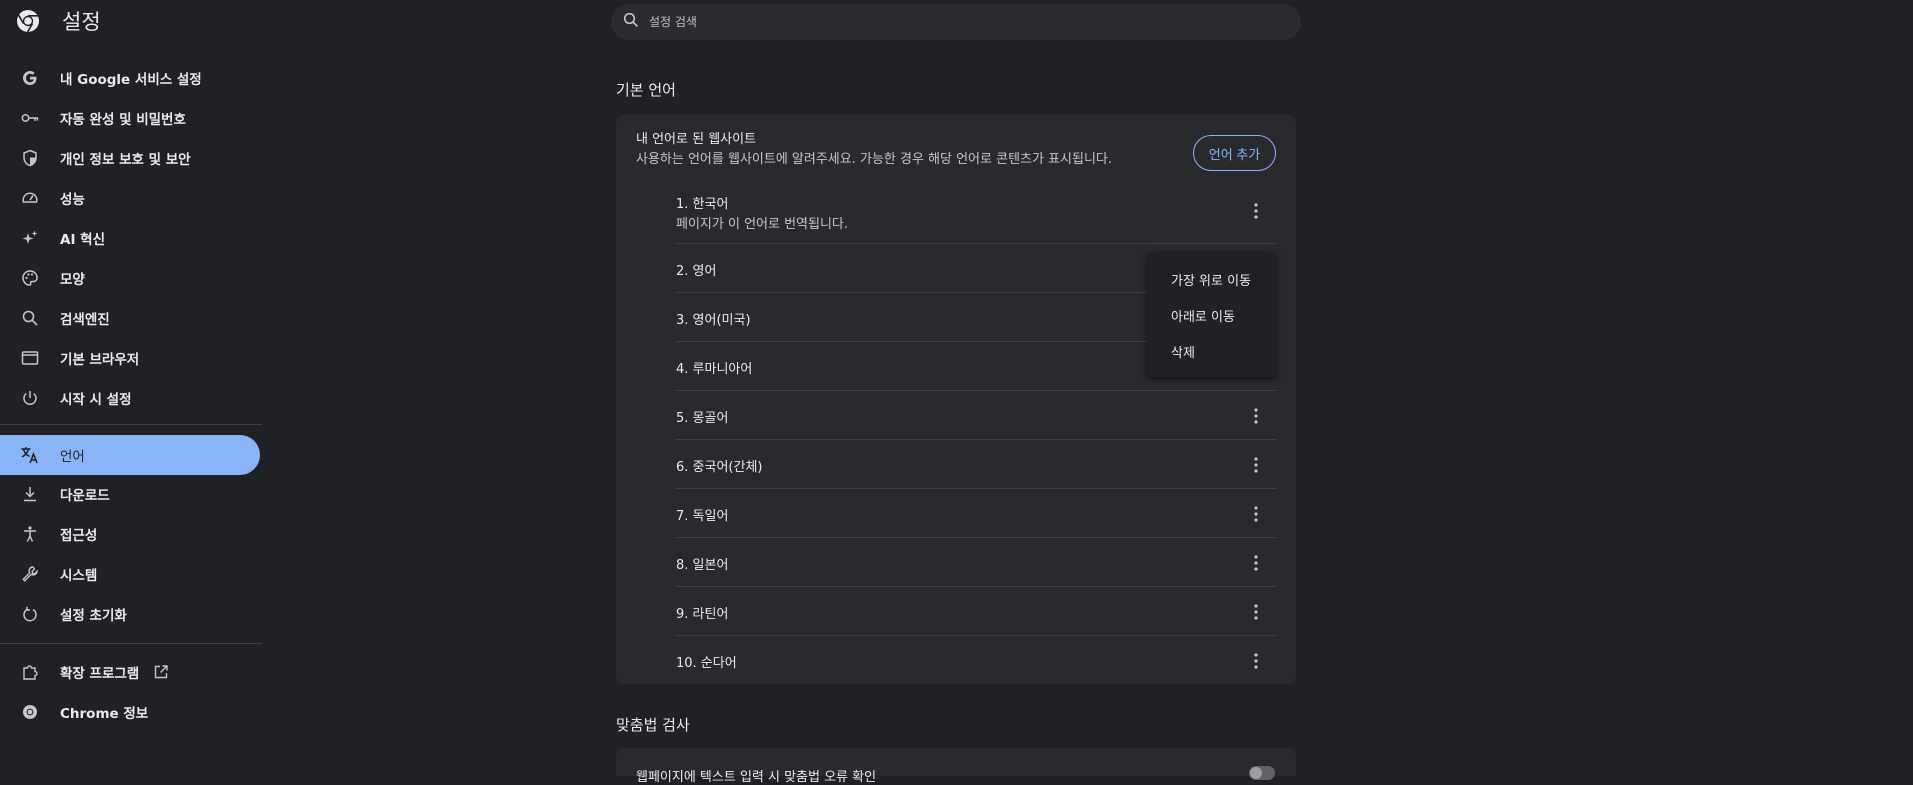 The height and width of the screenshot is (785, 1913). What do you see at coordinates (30, 238) in the screenshot?
I see `sparkle-icon` at bounding box center [30, 238].